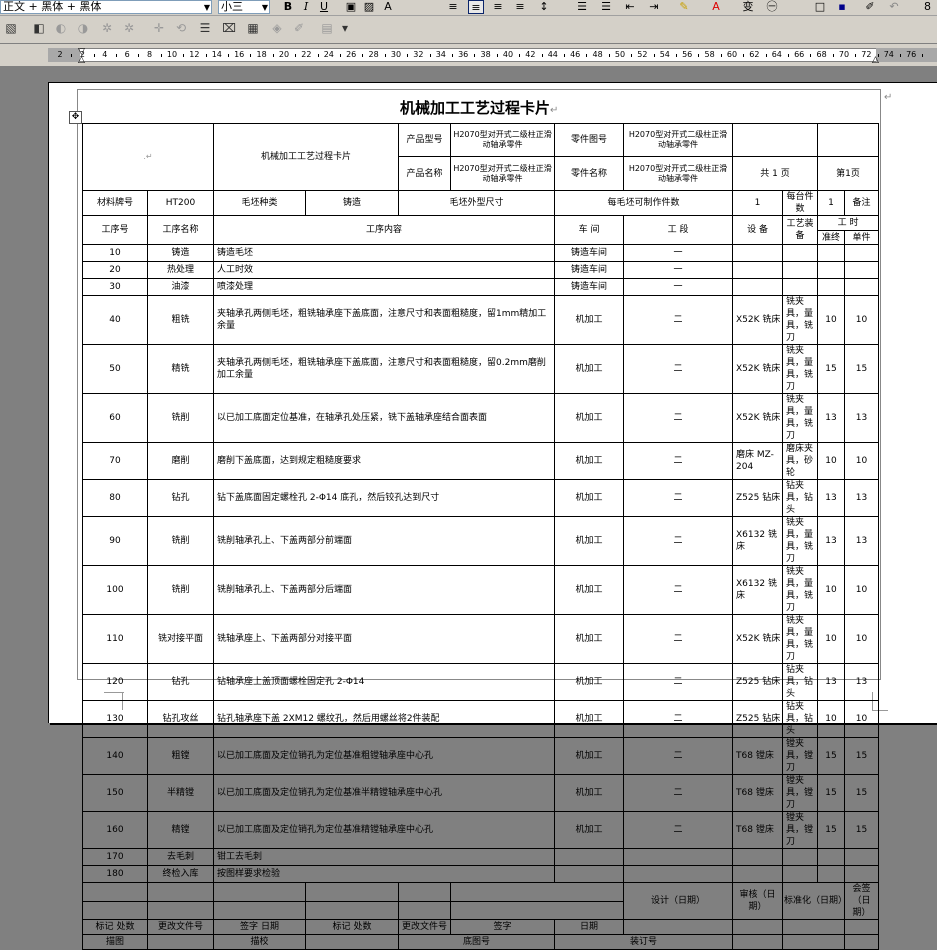 The image size is (937, 950). I want to click on align-right-button: ≡, so click(498, 7).